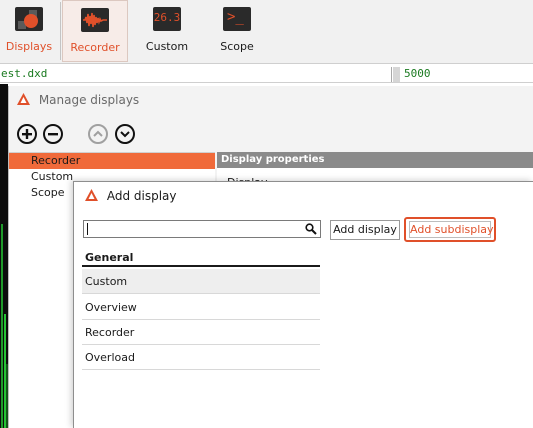 This screenshot has width=533, height=428. What do you see at coordinates (375, 160) in the screenshot?
I see `display-properties-header: Display properties` at bounding box center [375, 160].